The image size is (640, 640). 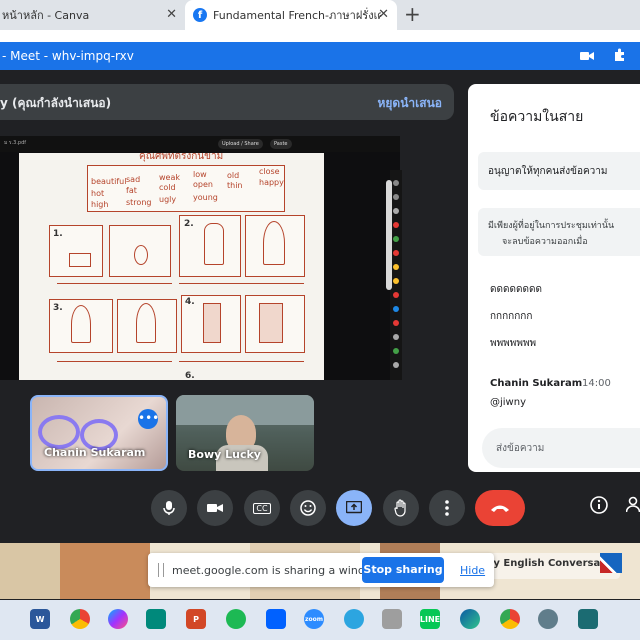 I want to click on tab-label: หน้าหลัก - Canva, so click(x=46, y=15).